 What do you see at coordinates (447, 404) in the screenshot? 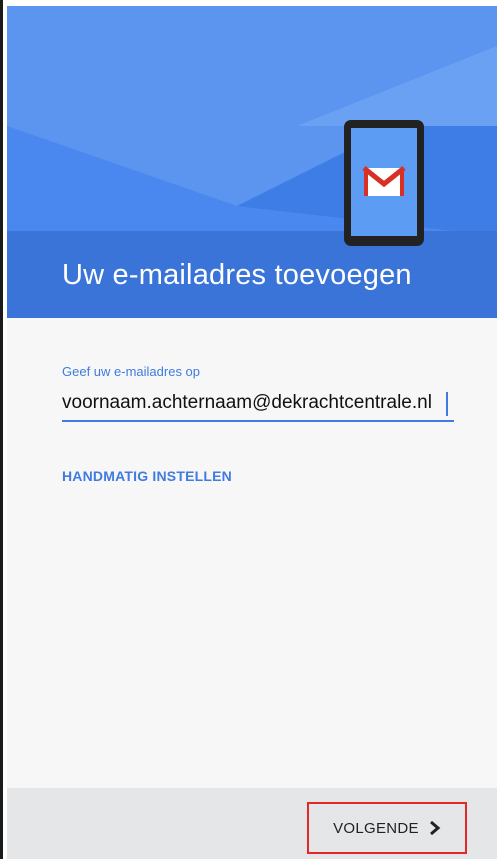
I see `text-cursor` at bounding box center [447, 404].